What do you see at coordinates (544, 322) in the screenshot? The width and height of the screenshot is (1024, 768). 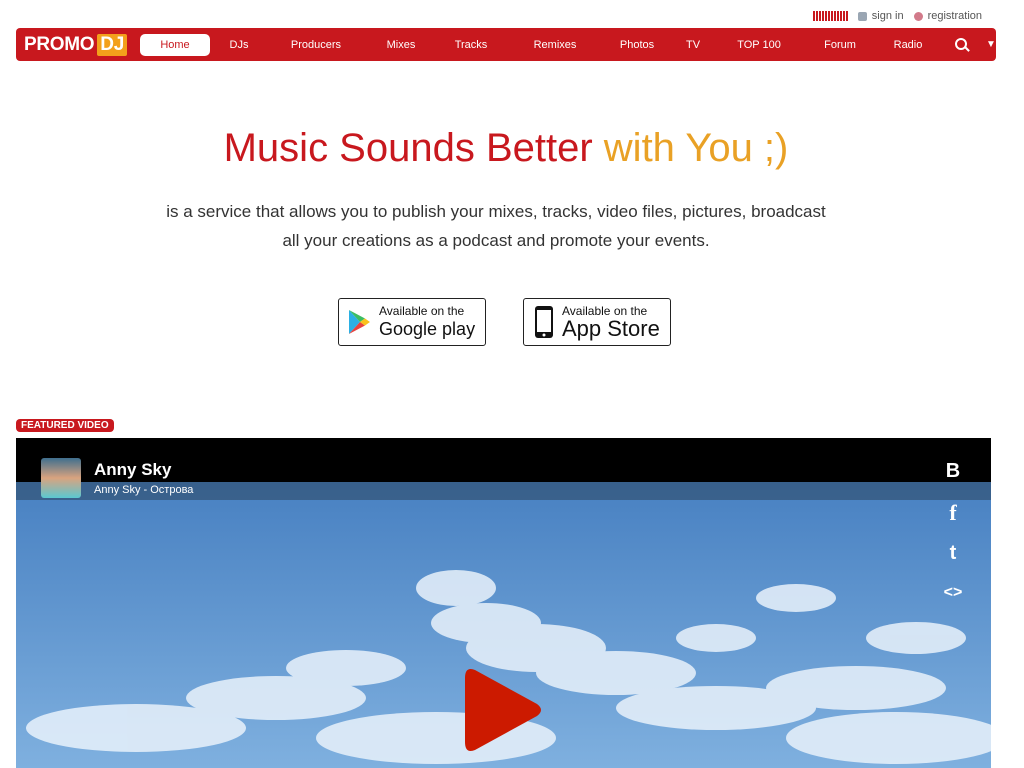 I see `iphone-icon` at bounding box center [544, 322].